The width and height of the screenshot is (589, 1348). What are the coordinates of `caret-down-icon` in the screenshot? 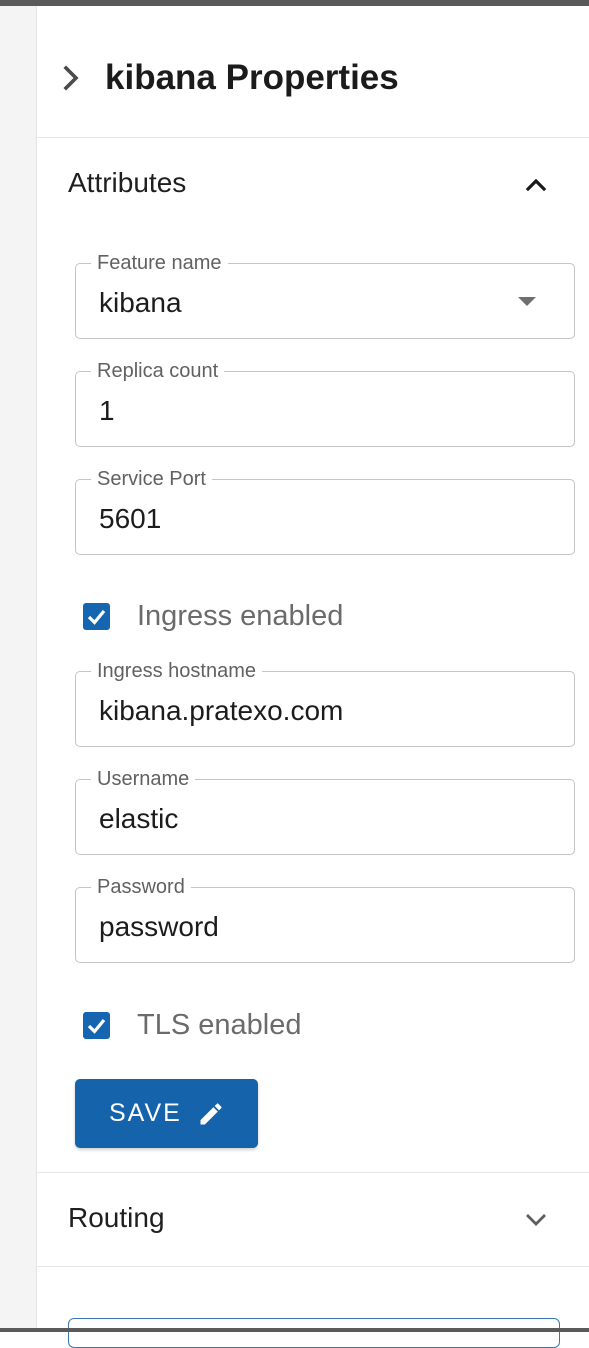 It's located at (527, 301).